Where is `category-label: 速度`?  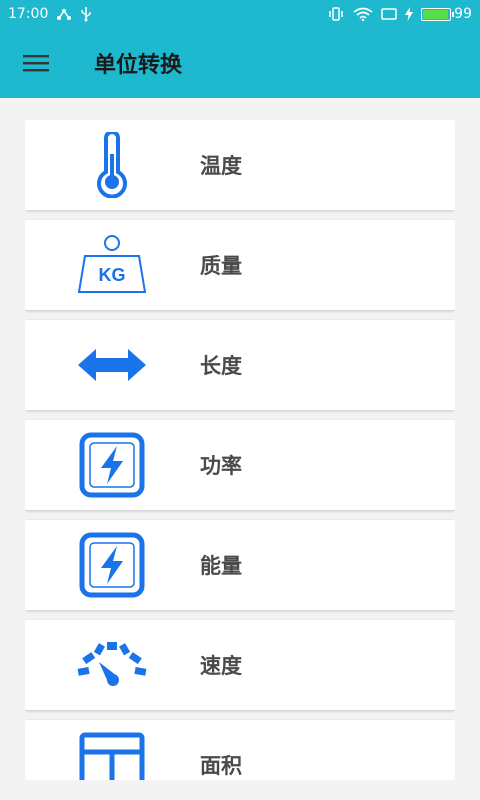
category-label: 速度 is located at coordinates (221, 666).